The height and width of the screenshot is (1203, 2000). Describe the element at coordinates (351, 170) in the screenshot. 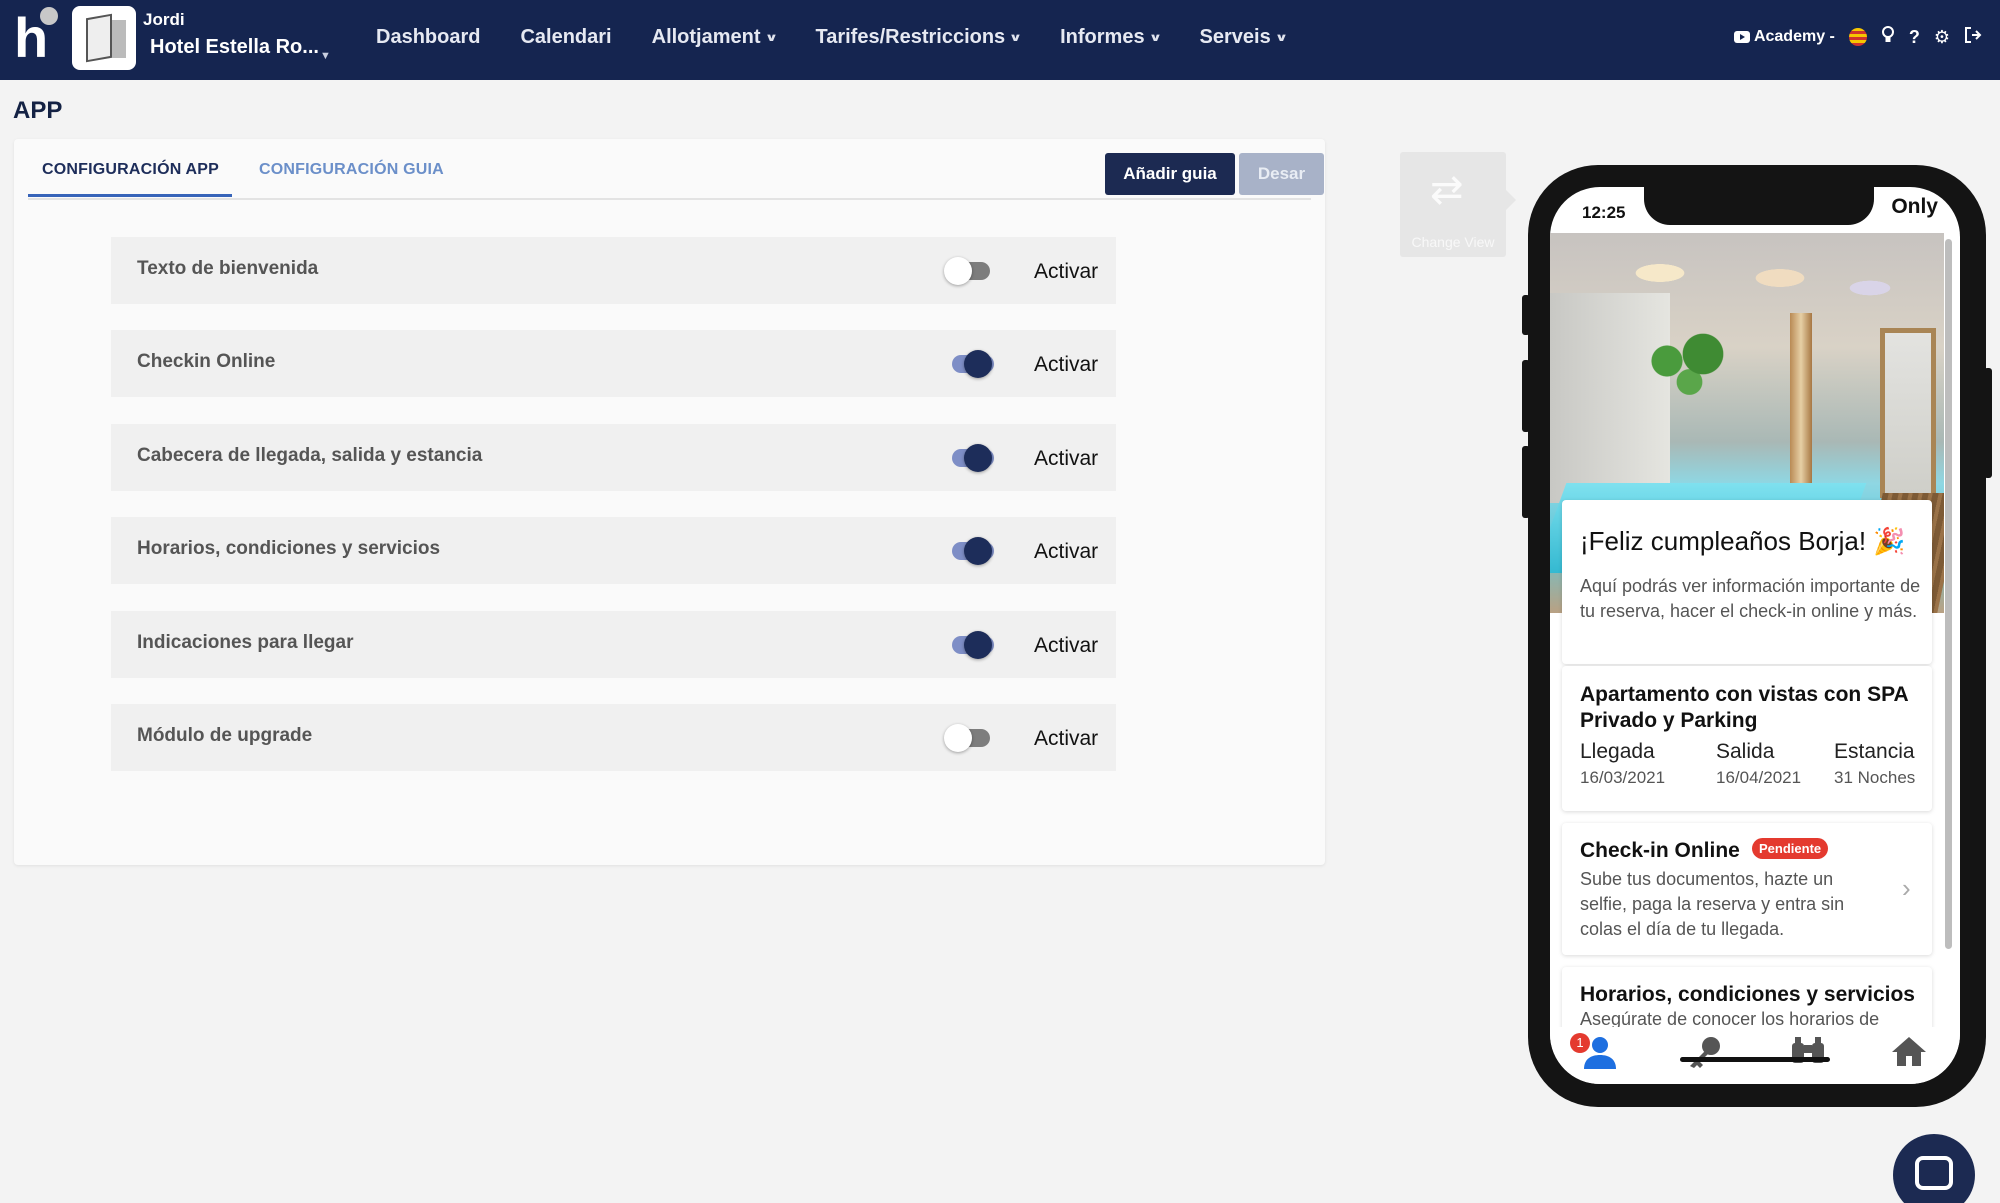

I see `tab-configuracion-guia: CONFIGURACIÓN GUIA` at that location.